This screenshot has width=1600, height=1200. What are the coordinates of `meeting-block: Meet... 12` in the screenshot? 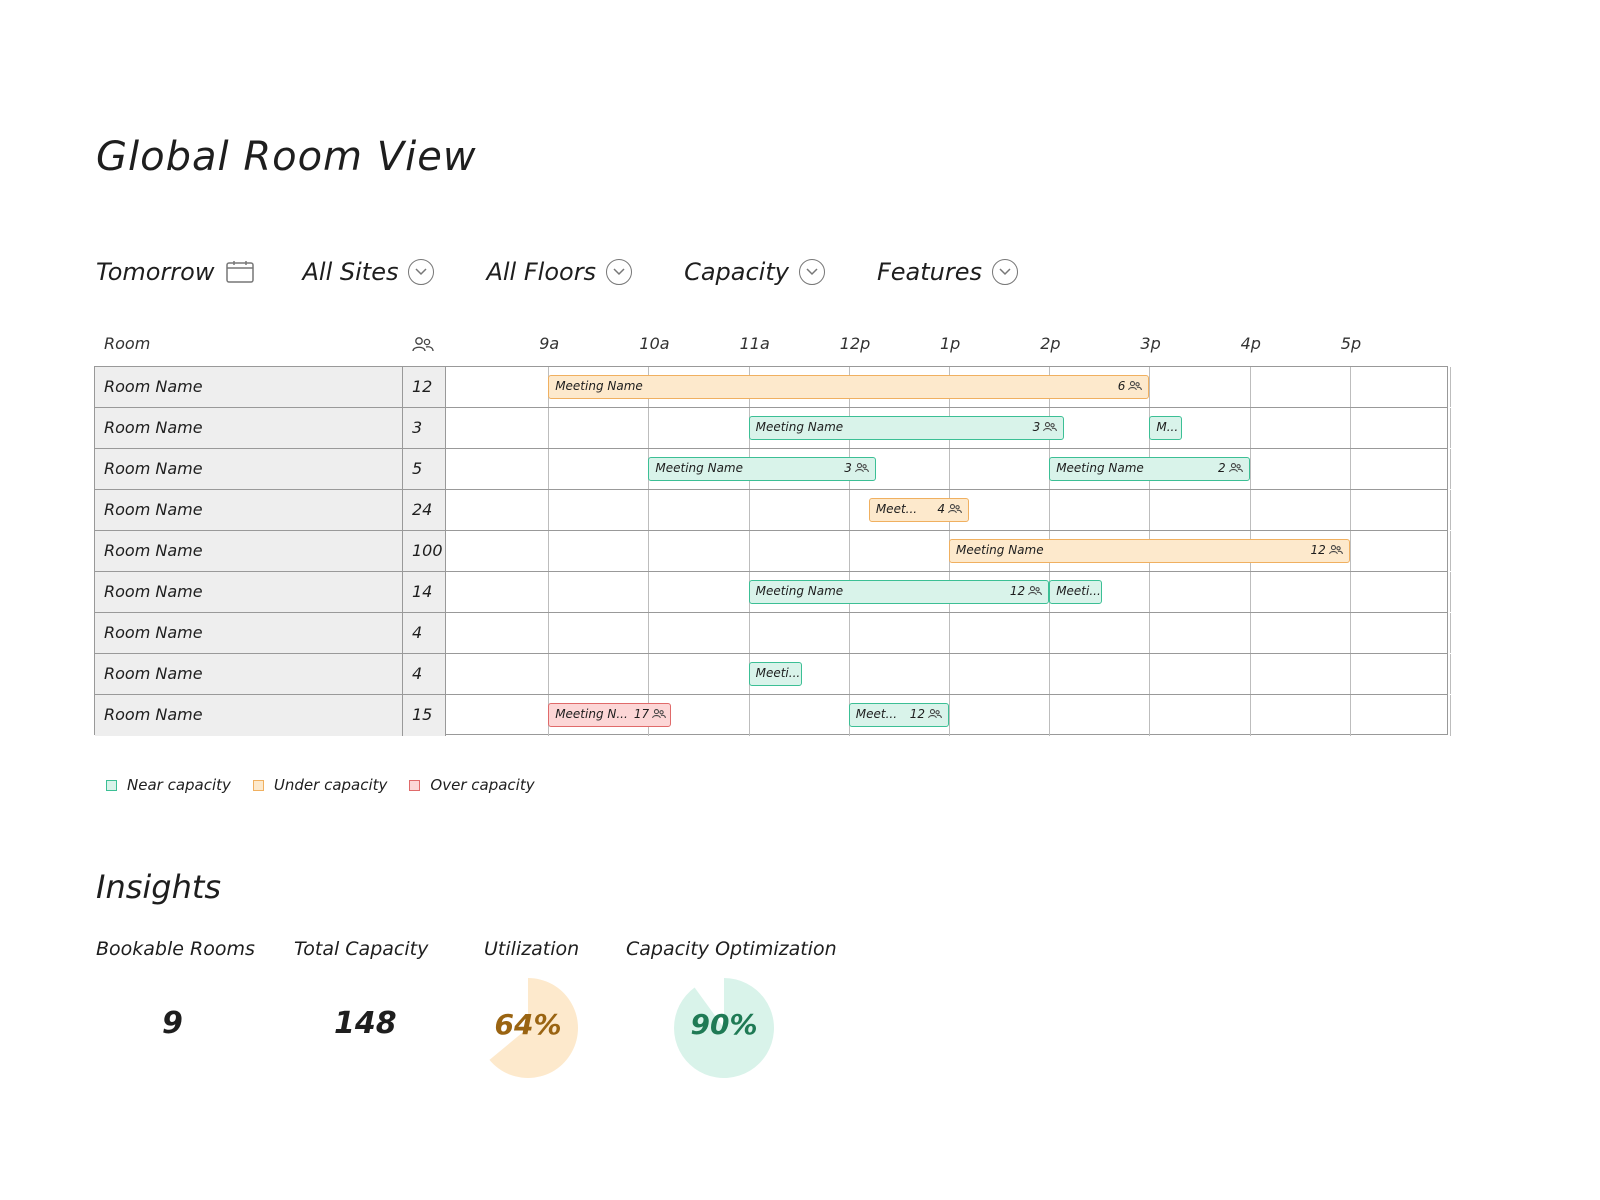 It's located at (898, 715).